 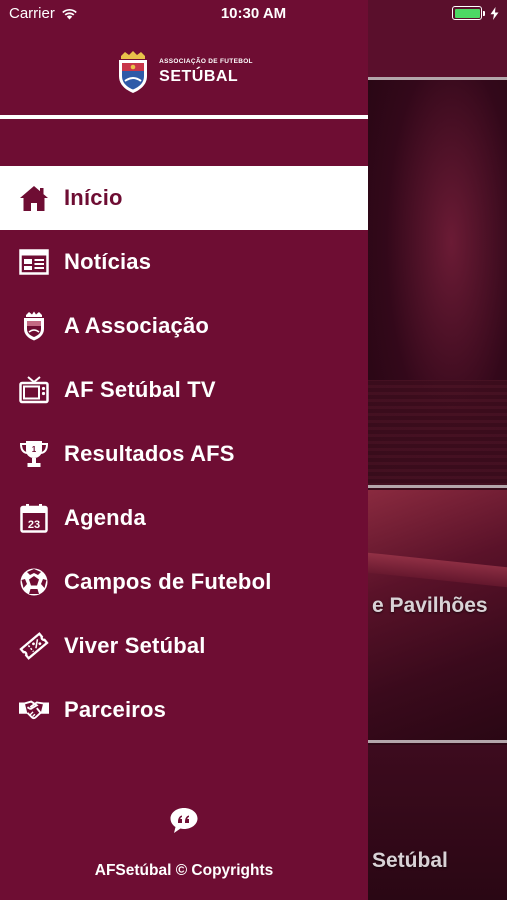 I want to click on quote-bubble-icon, so click(x=184, y=820).